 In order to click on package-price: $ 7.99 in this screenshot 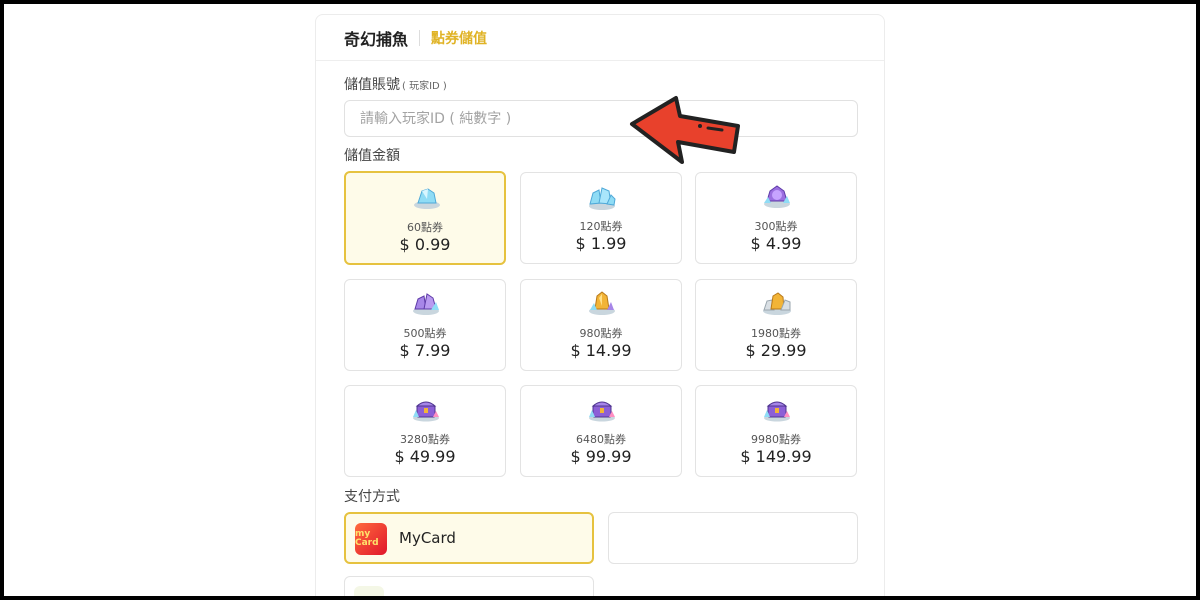, I will do `click(425, 350)`.